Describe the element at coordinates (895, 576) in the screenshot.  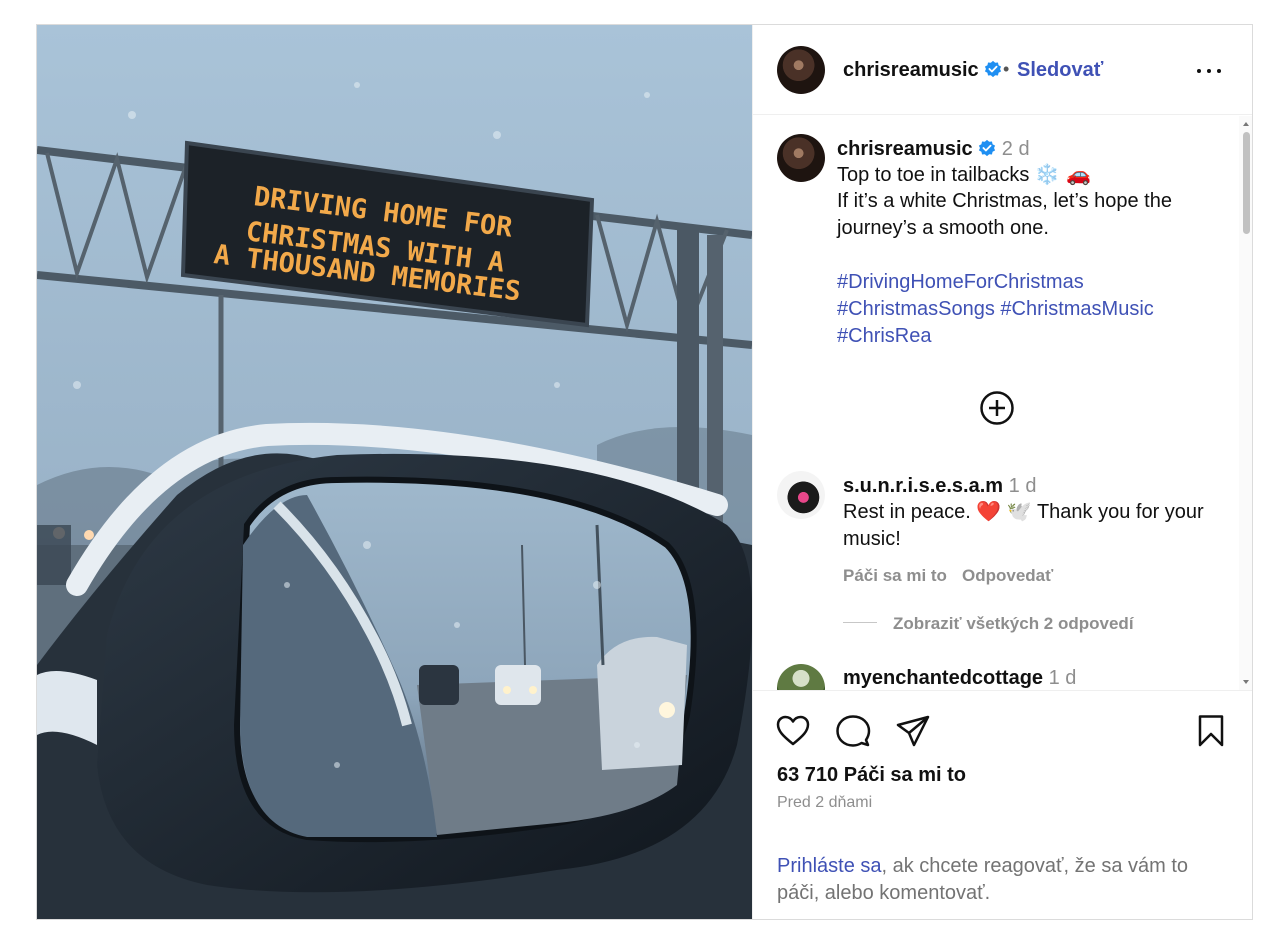
I see `comment-like-button: Páči sa mi to` at that location.